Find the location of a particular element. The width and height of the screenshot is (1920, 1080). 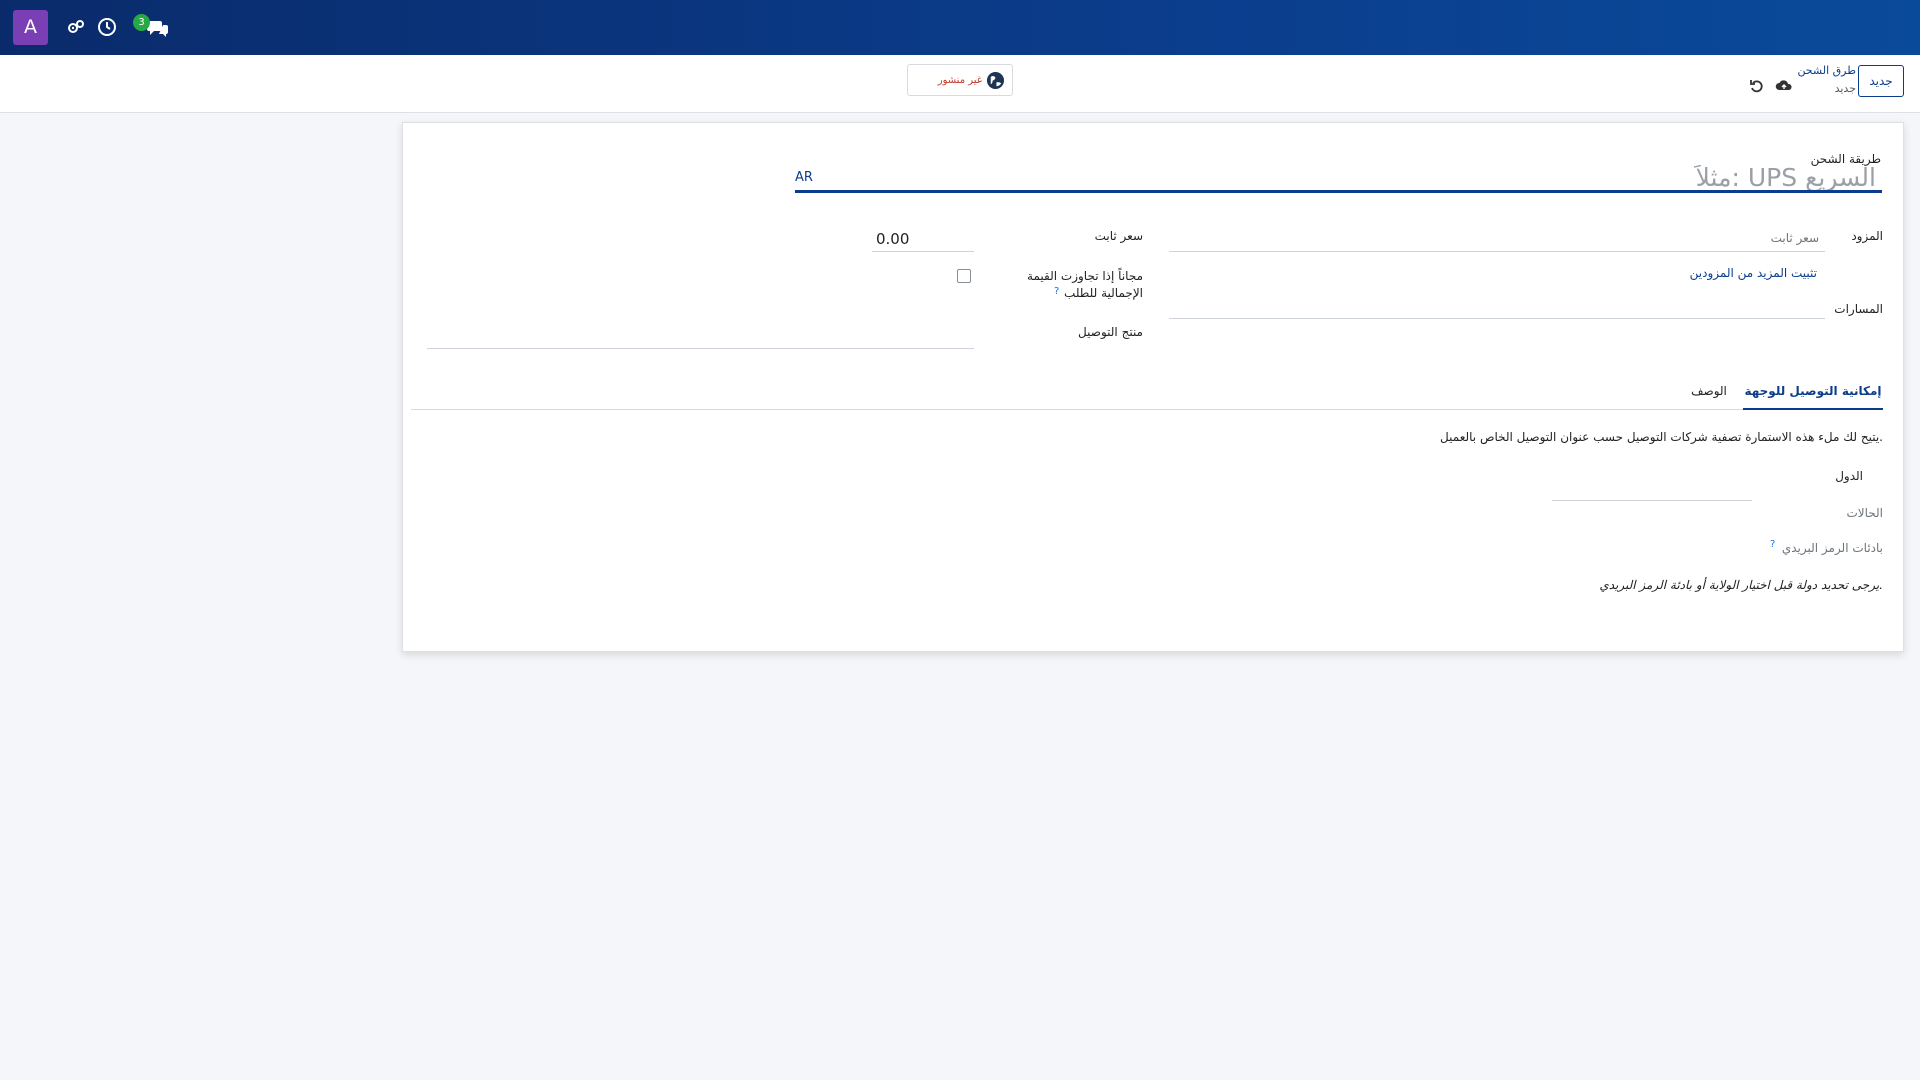

shipping-method-name-input is located at coordinates (1338, 179).